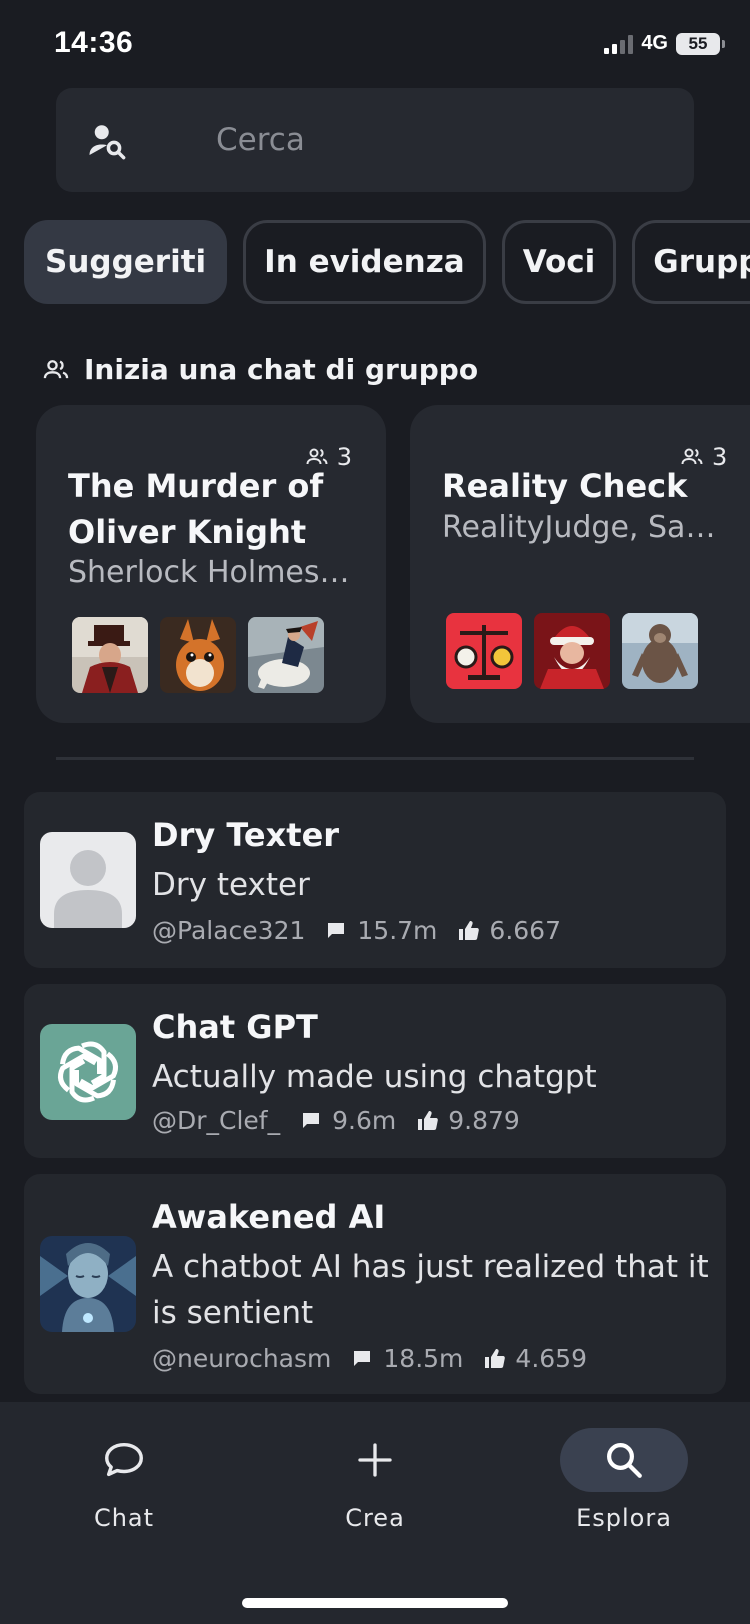 The image size is (750, 1624). I want to click on nav-chat-label: Chat, so click(124, 1518).